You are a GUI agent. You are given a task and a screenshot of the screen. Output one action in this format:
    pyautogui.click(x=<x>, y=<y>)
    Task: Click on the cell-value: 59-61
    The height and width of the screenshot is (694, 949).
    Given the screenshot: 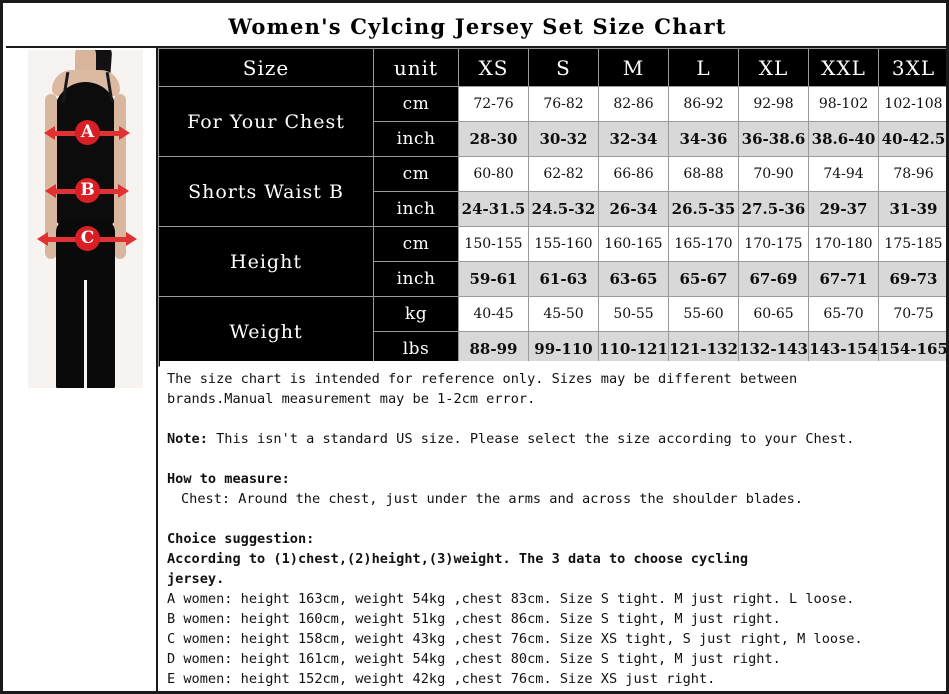 What is the action you would take?
    pyautogui.click(x=493, y=279)
    